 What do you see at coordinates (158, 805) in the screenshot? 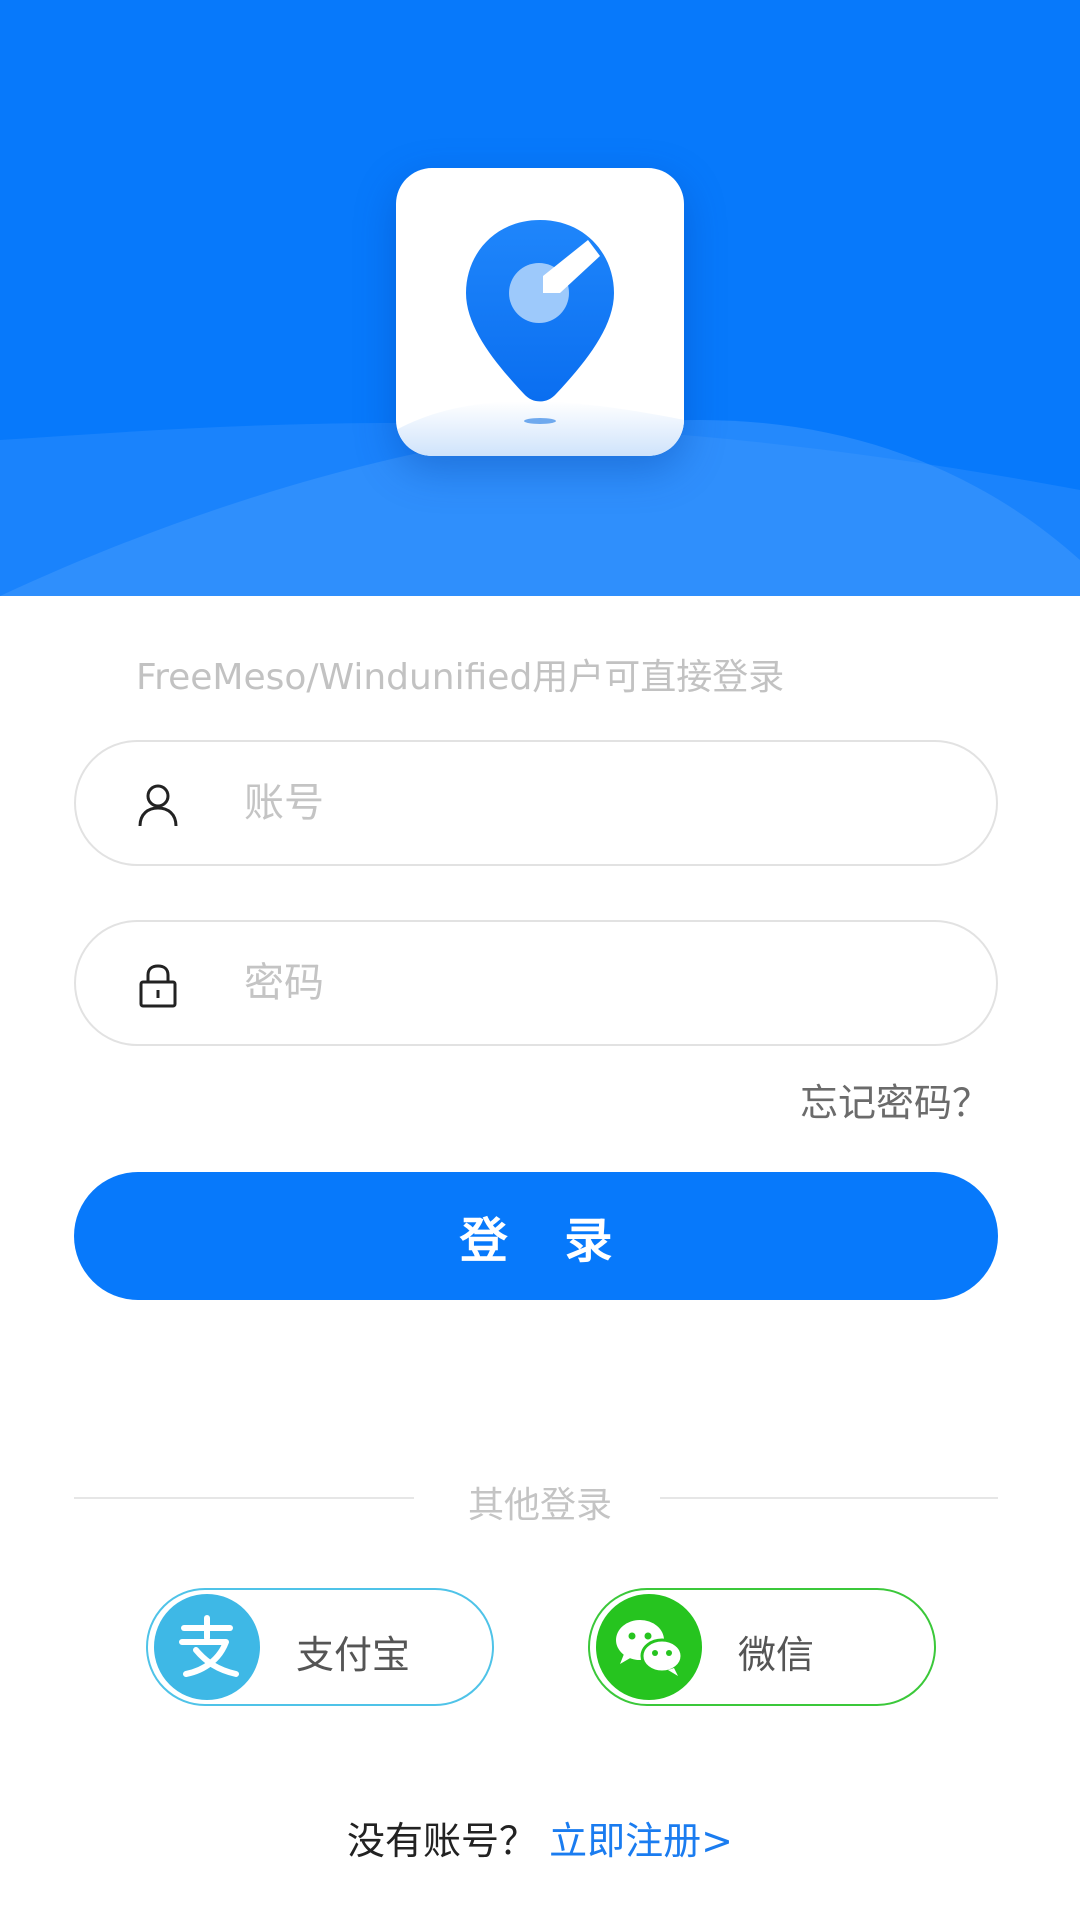
I see `user-icon` at bounding box center [158, 805].